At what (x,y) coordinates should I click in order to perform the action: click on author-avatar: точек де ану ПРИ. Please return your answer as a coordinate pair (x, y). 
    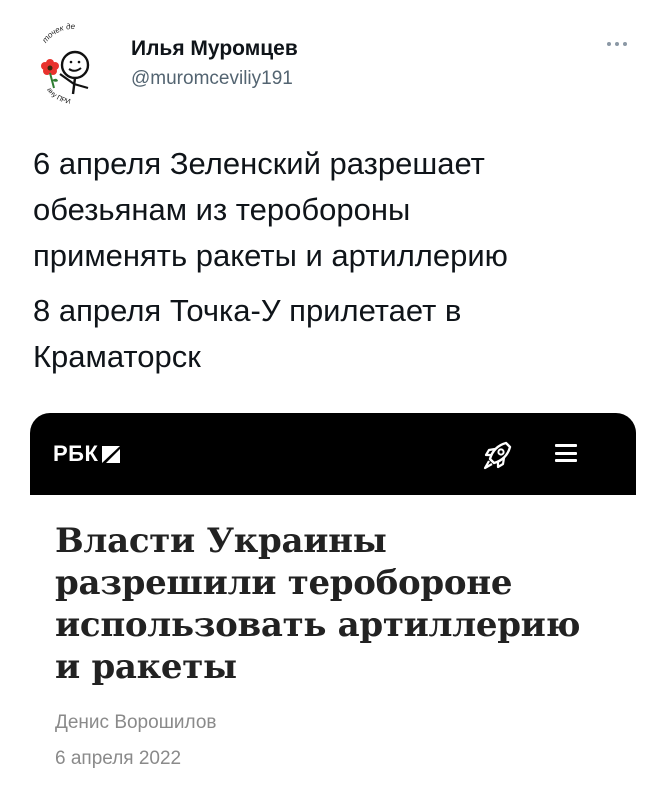
    Looking at the image, I should click on (72, 64).